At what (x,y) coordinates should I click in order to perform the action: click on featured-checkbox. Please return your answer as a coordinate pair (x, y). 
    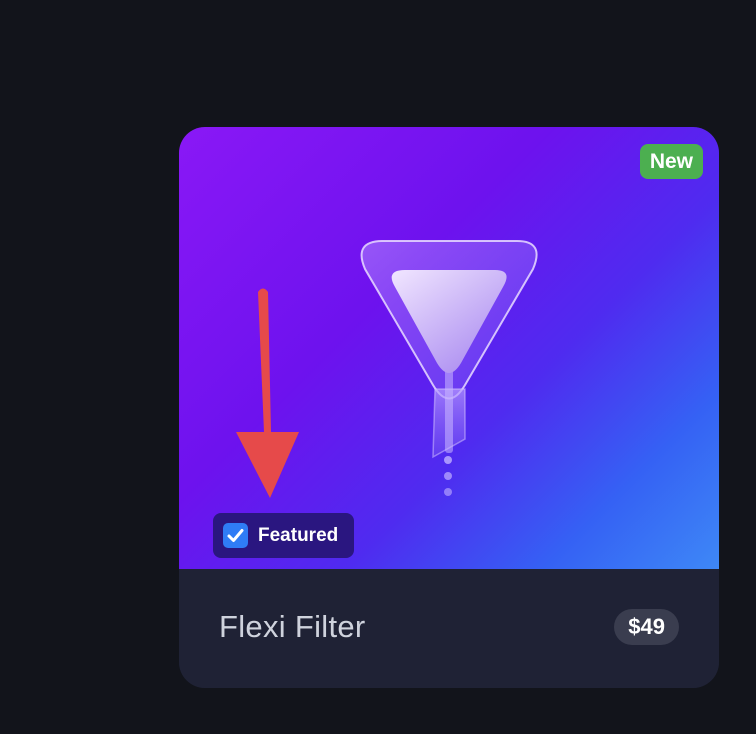
    Looking at the image, I should click on (235, 535).